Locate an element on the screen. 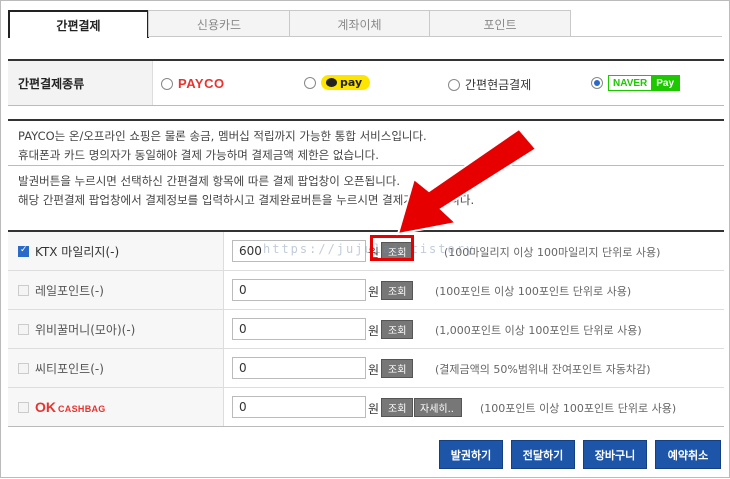  ktx-mileage-text: KTX 마일리지(-) is located at coordinates (77, 251).